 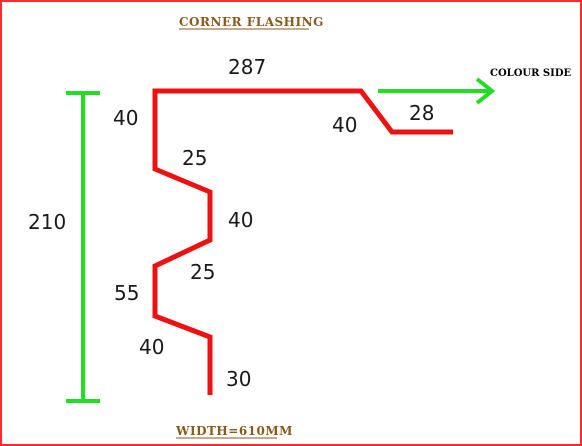 I want to click on colour-side-label: COLOUR SIDE, so click(x=530, y=73).